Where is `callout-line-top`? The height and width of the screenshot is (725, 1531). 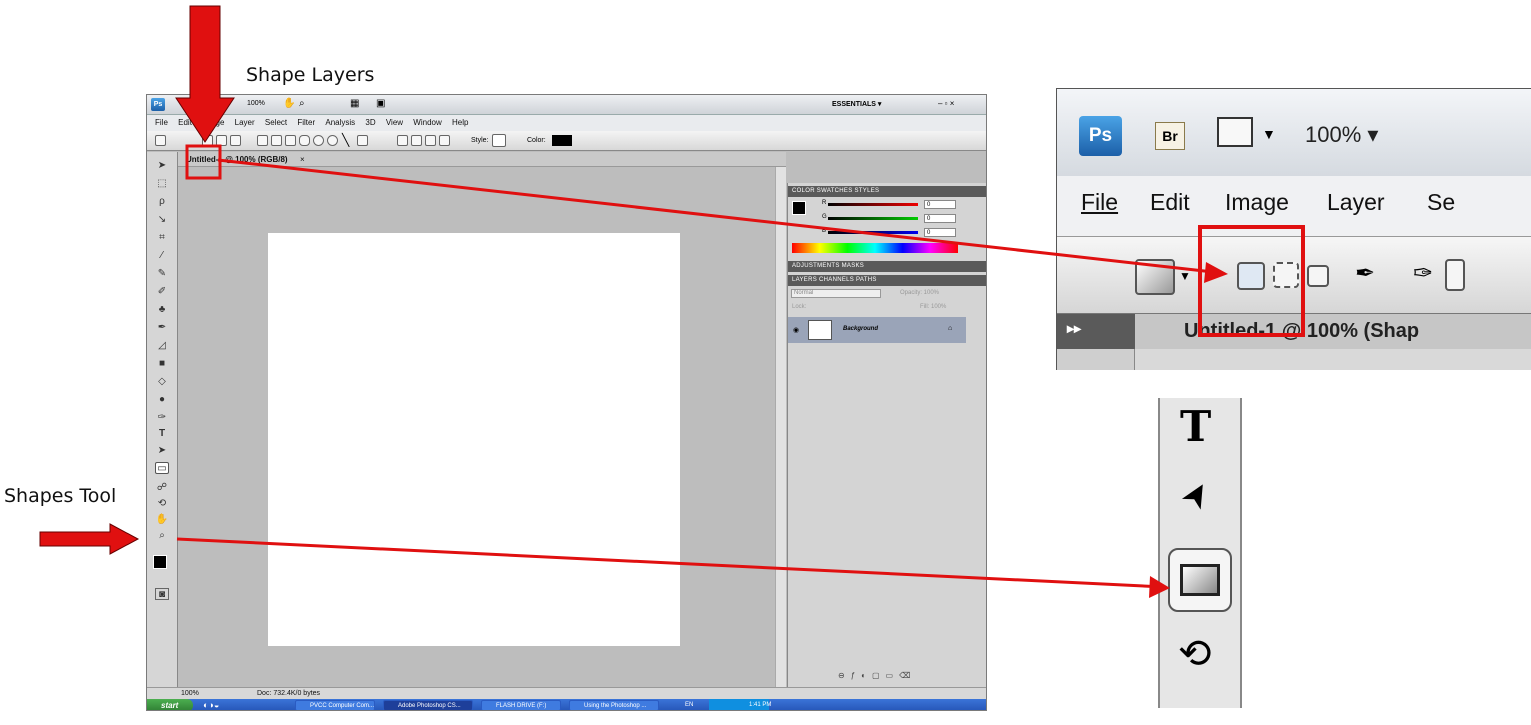
callout-line-top is located at coordinates (720, 216).